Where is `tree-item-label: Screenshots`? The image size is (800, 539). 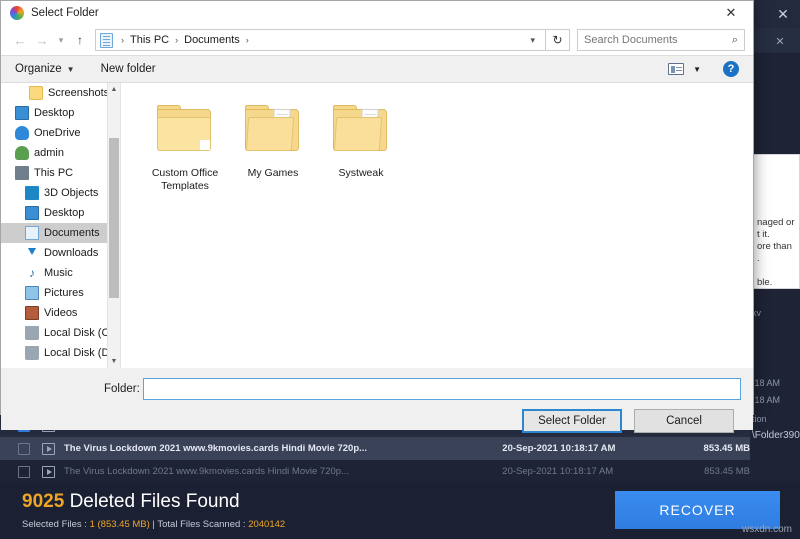 tree-item-label: Screenshots is located at coordinates (79, 93).